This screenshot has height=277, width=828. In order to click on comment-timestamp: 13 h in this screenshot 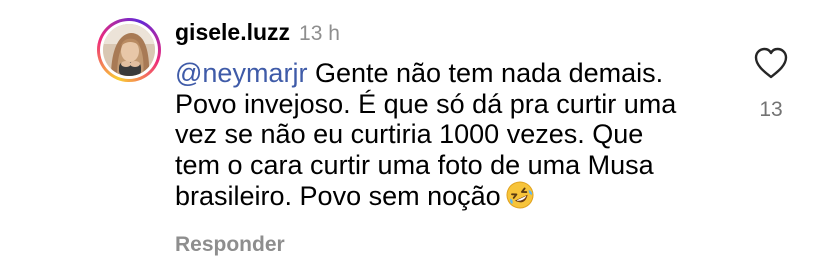, I will do `click(319, 33)`.